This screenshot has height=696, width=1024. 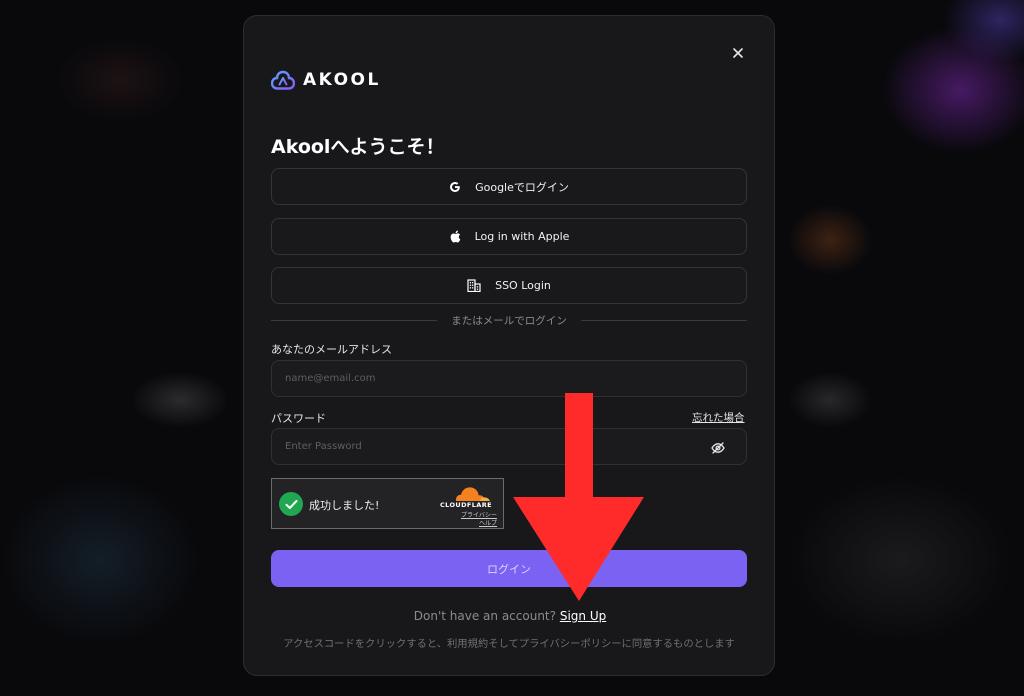 What do you see at coordinates (523, 285) in the screenshot?
I see `sso-login-label: SSO Login` at bounding box center [523, 285].